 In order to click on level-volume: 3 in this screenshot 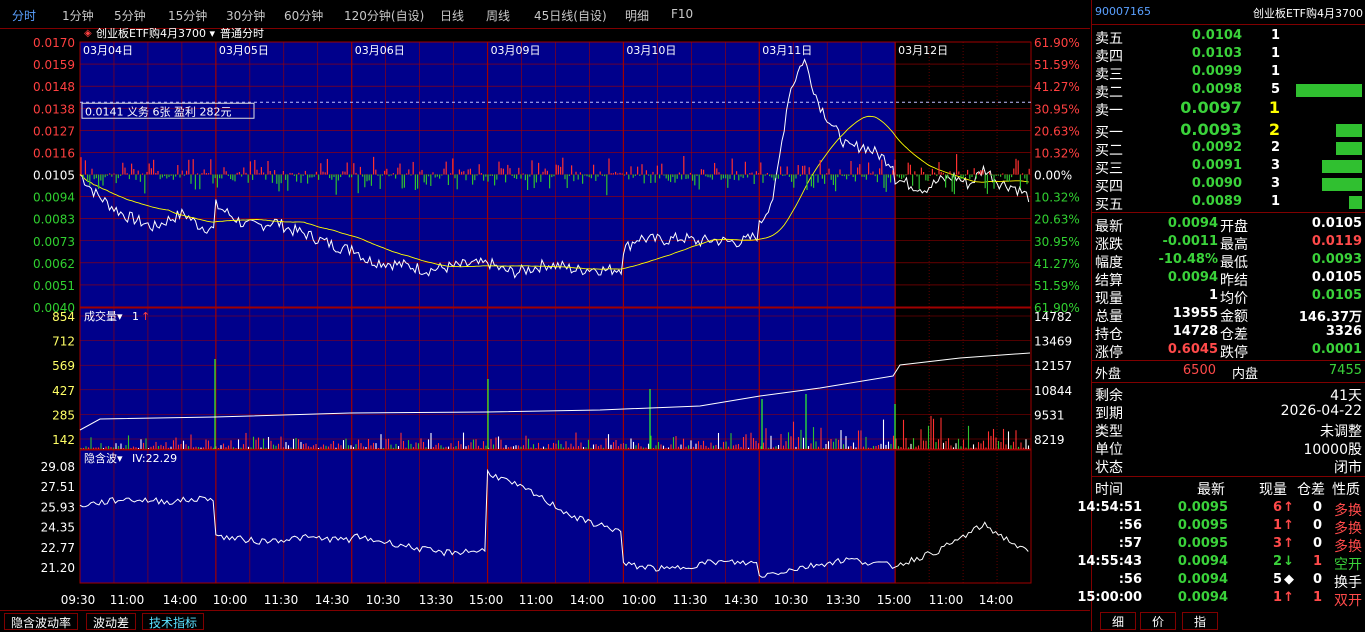, I will do `click(1275, 183)`.